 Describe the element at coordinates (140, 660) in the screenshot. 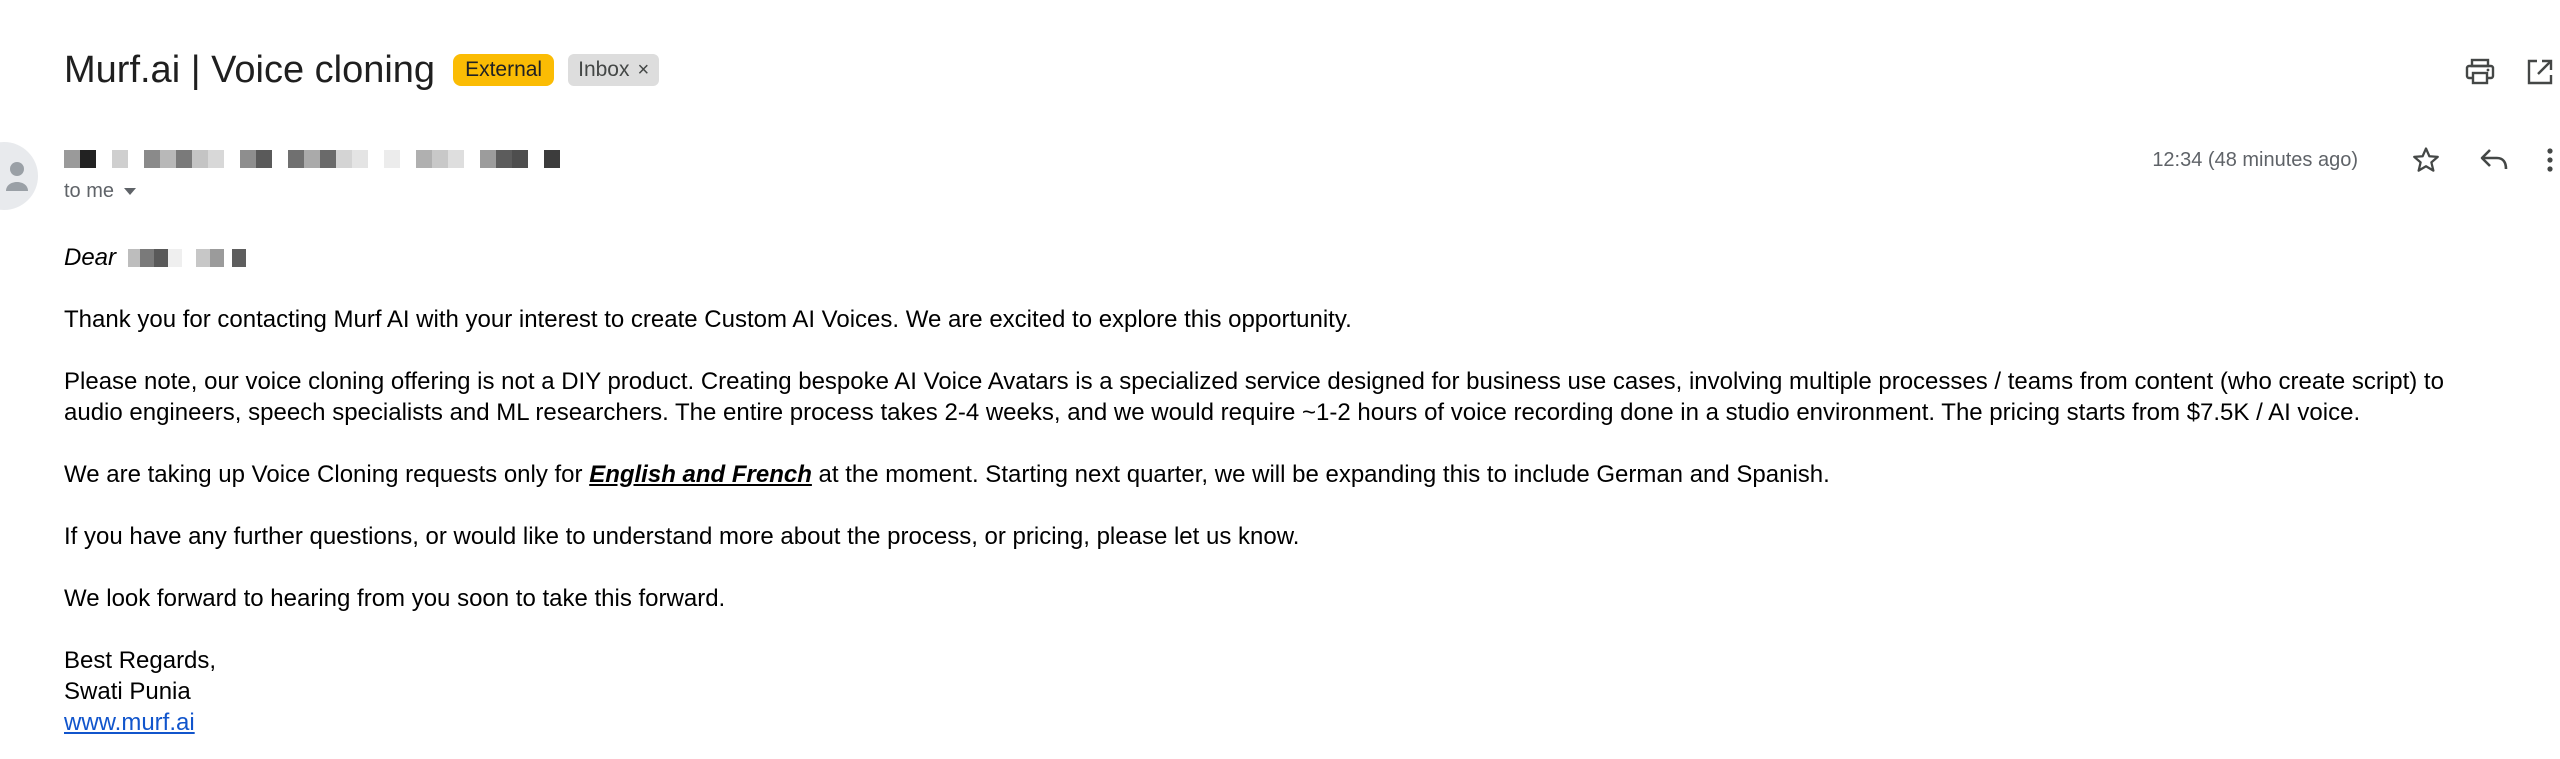

I see `signoff: Best Regards,` at that location.